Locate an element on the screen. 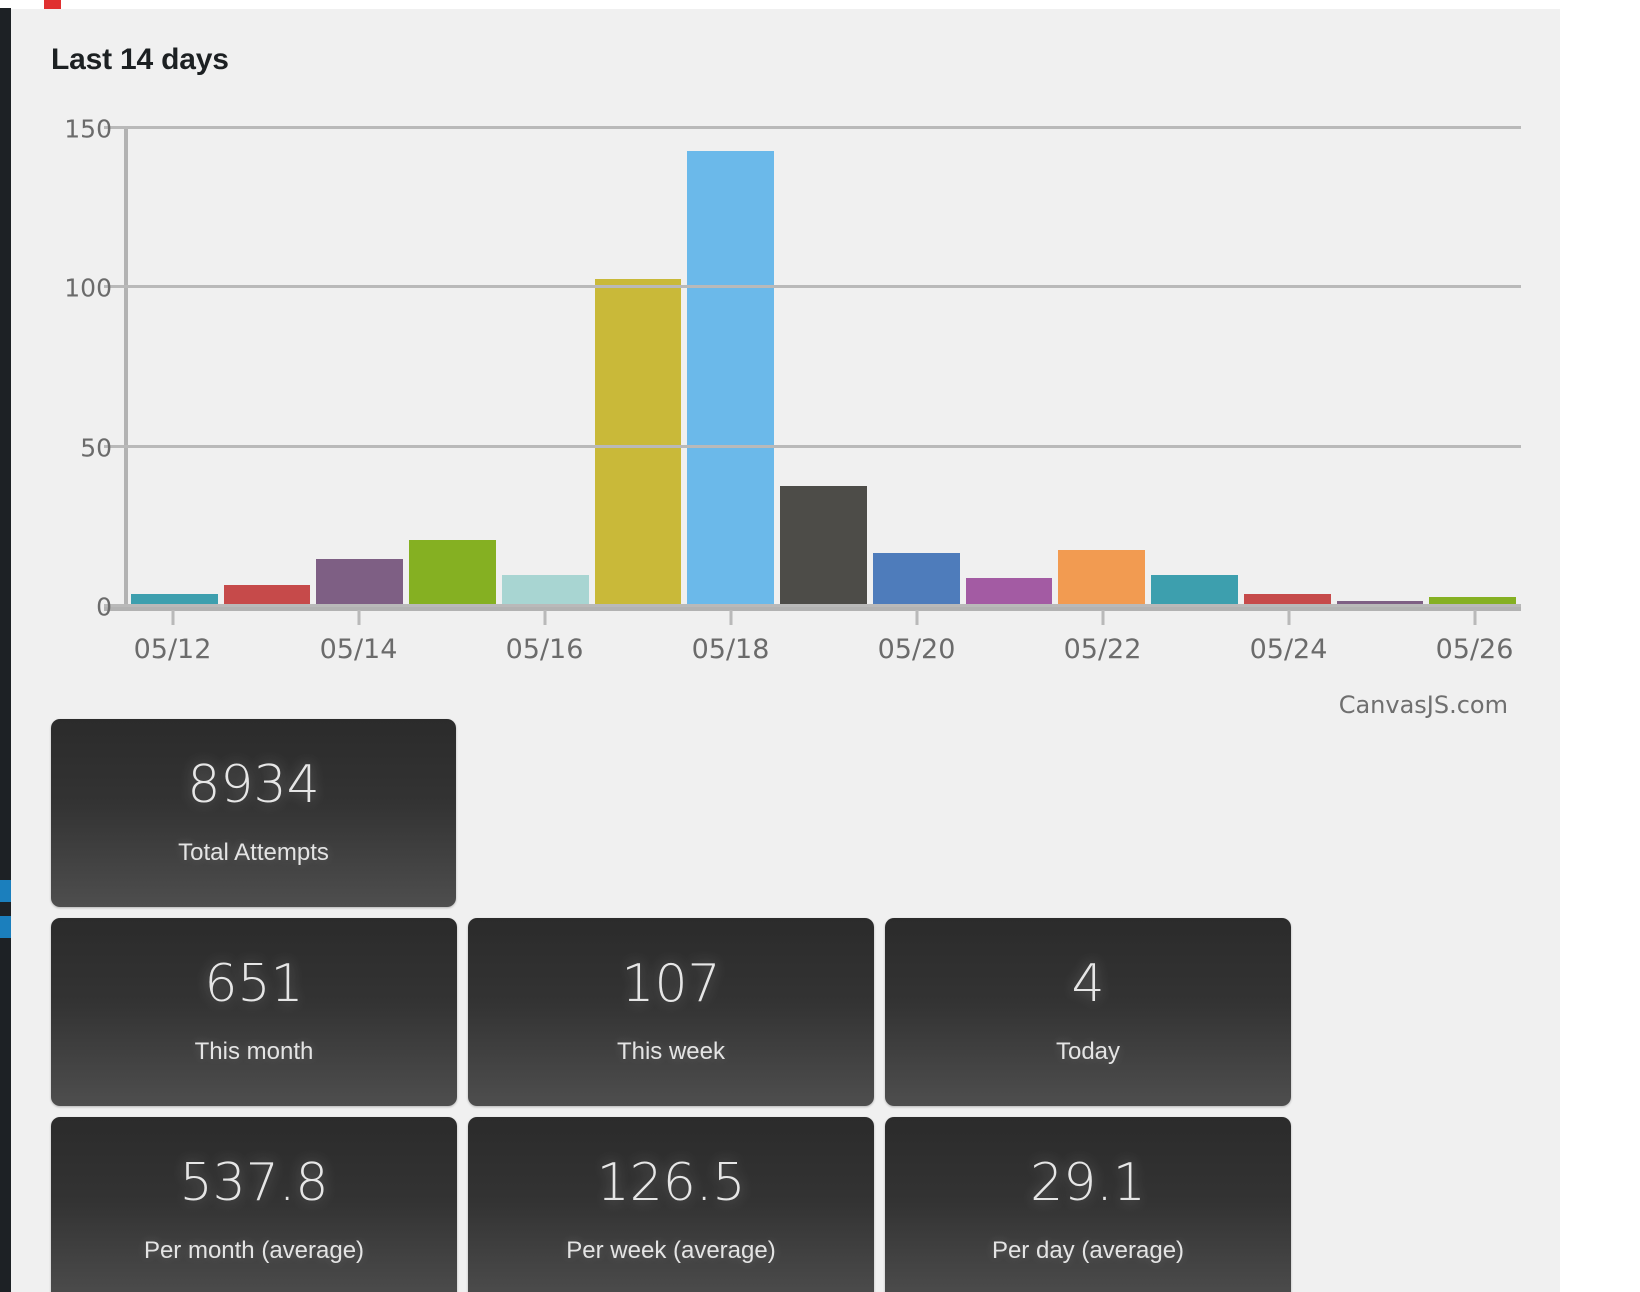 This screenshot has width=1640, height=1292. rail-top-gap is located at coordinates (5, 4).